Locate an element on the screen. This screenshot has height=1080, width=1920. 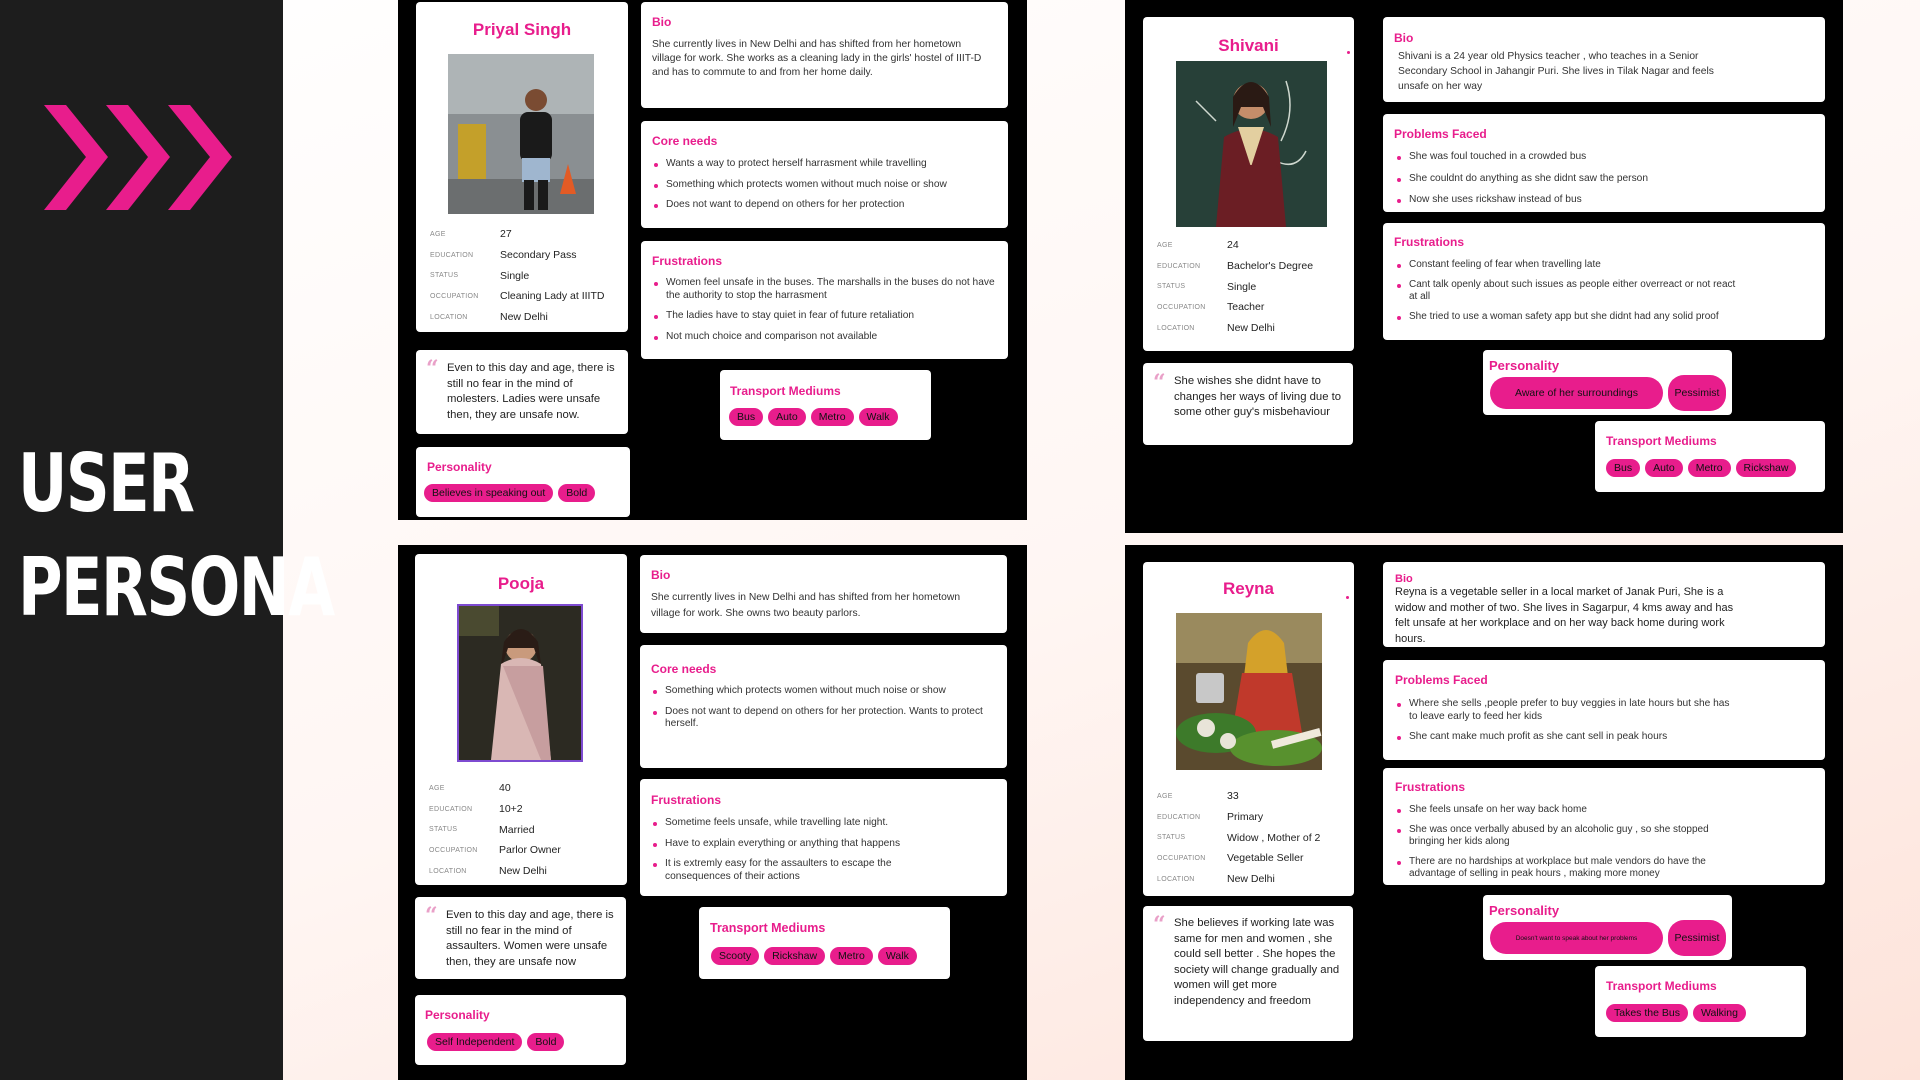
transport-tags: Takes the Bus Walking is located at coordinates (1676, 1013).